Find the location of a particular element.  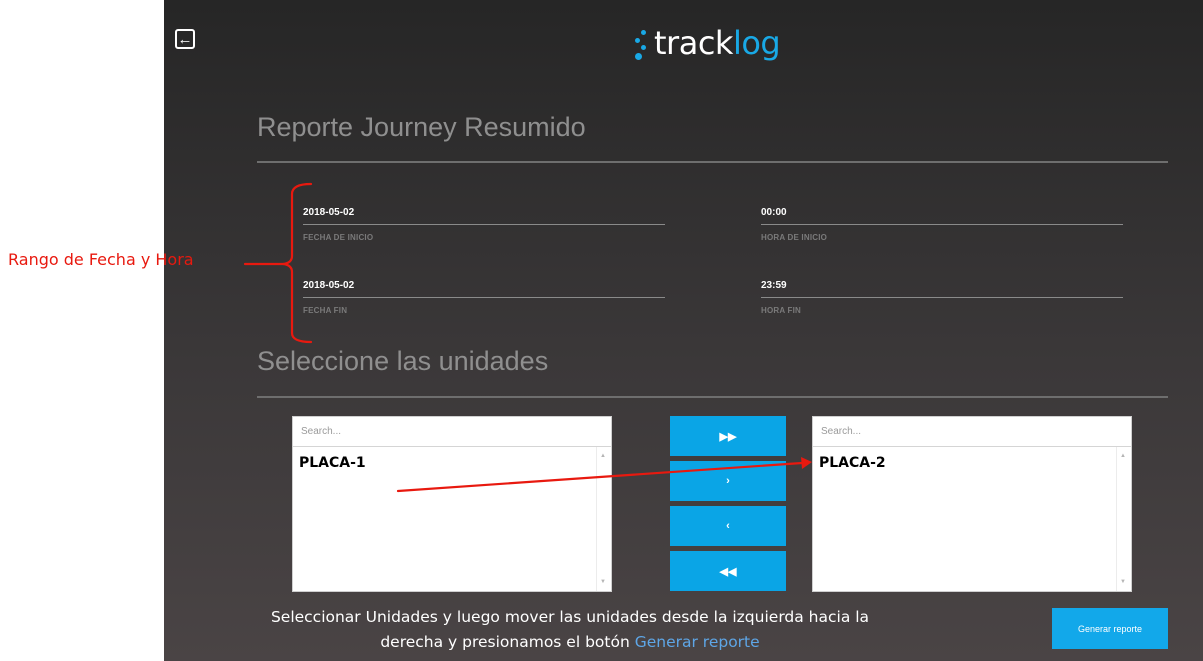

selected-units-search-input is located at coordinates (972, 432).